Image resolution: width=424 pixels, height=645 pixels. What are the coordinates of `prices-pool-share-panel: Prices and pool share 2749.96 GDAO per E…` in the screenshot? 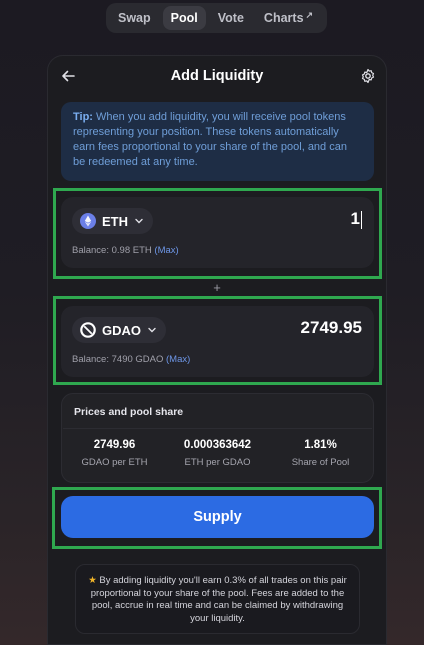 It's located at (217, 438).